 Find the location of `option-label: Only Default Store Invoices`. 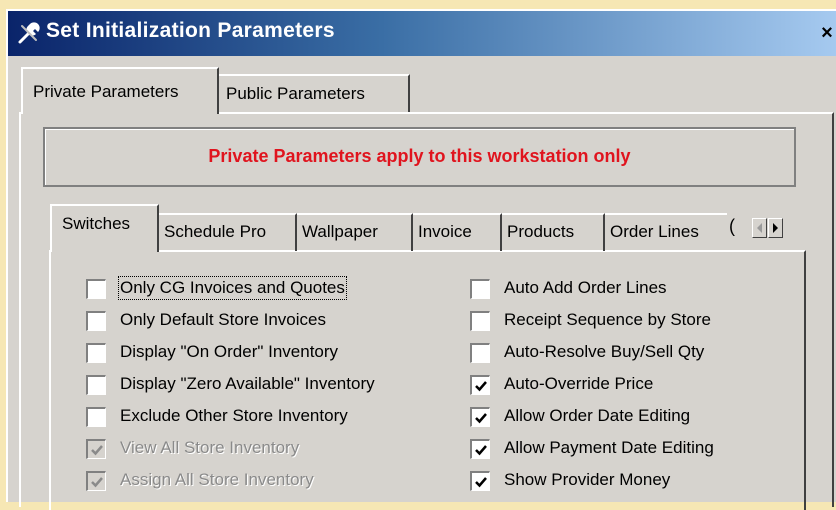

option-label: Only Default Store Invoices is located at coordinates (223, 319).